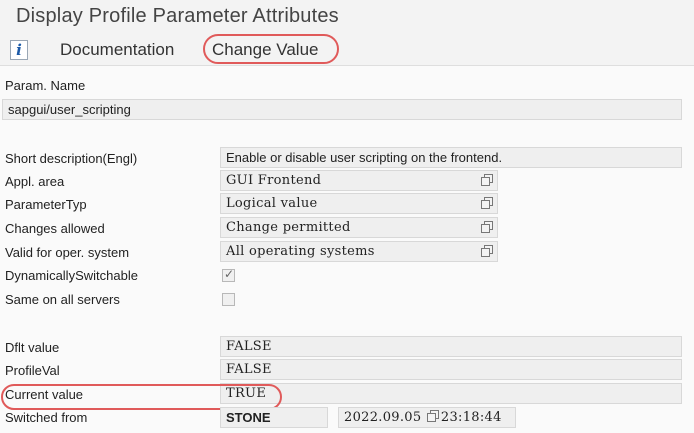  I want to click on application-toolbar: i Documentation Change Value, so click(347, 50).